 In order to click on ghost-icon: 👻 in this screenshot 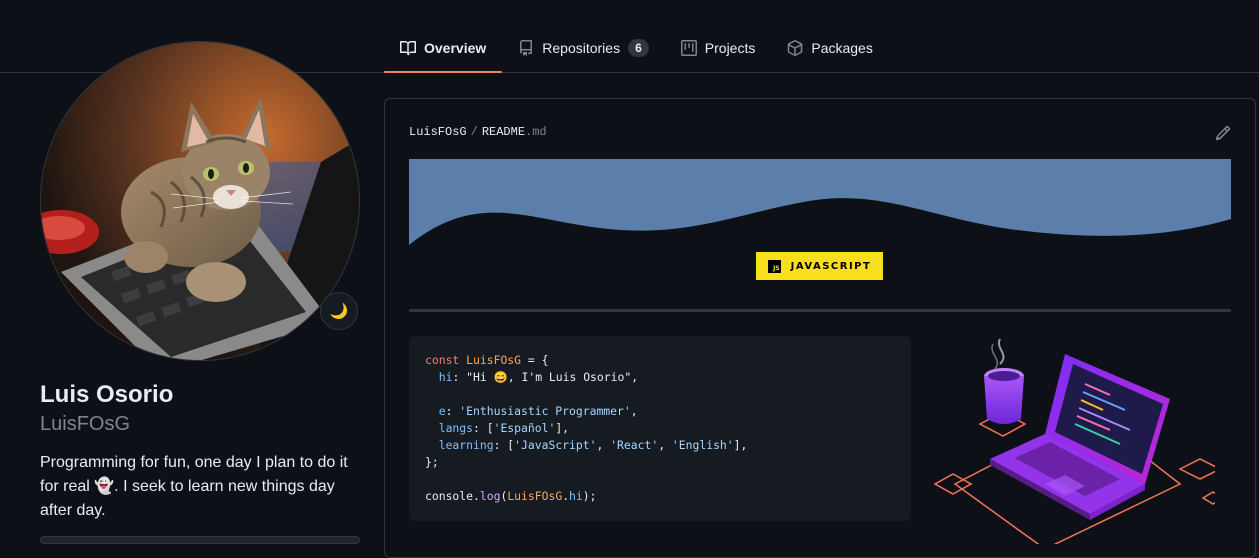, I will do `click(104, 486)`.